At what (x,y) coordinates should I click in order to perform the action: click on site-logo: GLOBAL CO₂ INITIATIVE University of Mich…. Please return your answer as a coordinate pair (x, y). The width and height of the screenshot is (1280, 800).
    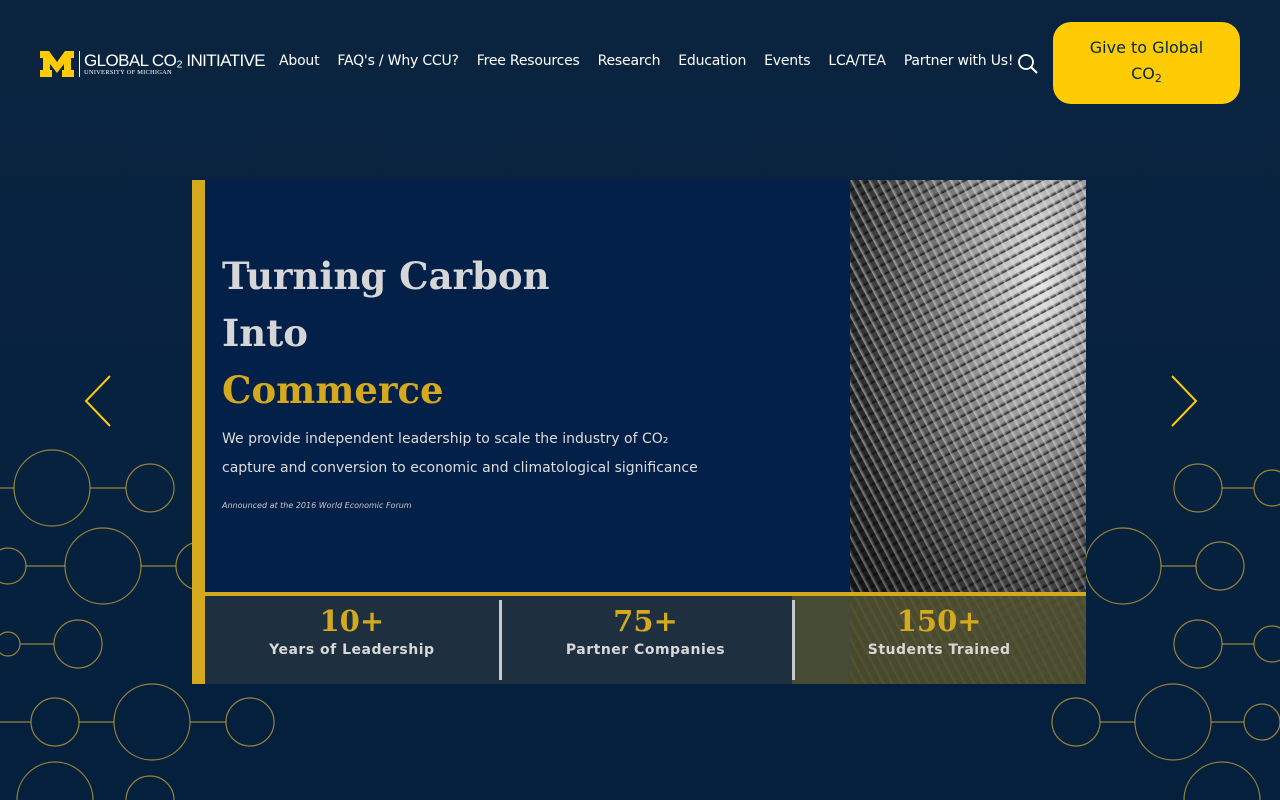
    Looking at the image, I should click on (153, 64).